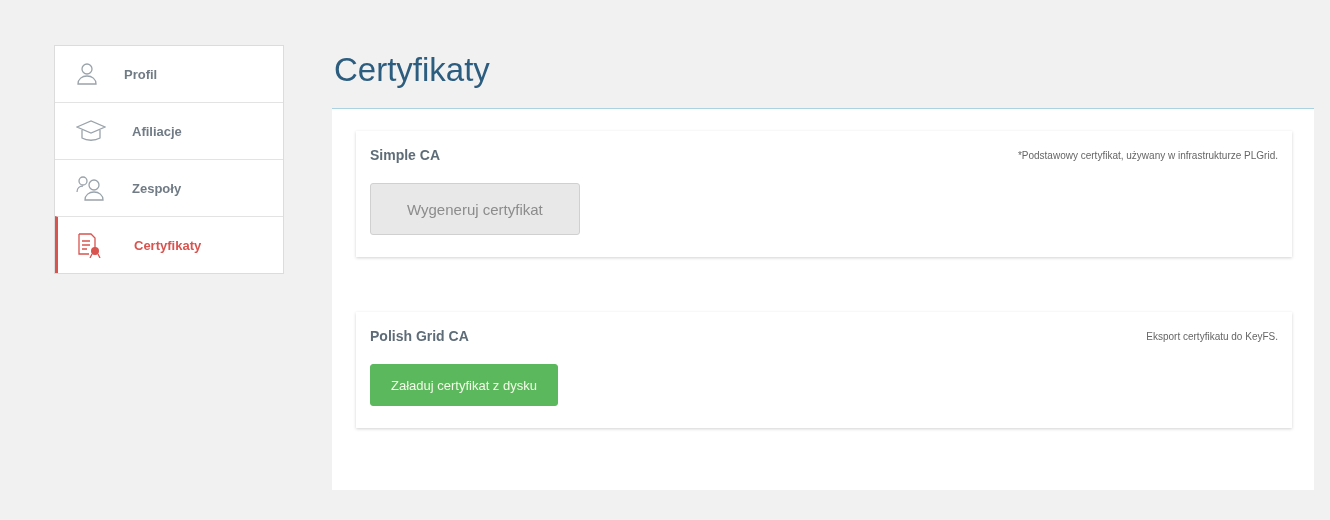 The image size is (1330, 520). What do you see at coordinates (412, 70) in the screenshot?
I see `page-title: Certyfikaty` at bounding box center [412, 70].